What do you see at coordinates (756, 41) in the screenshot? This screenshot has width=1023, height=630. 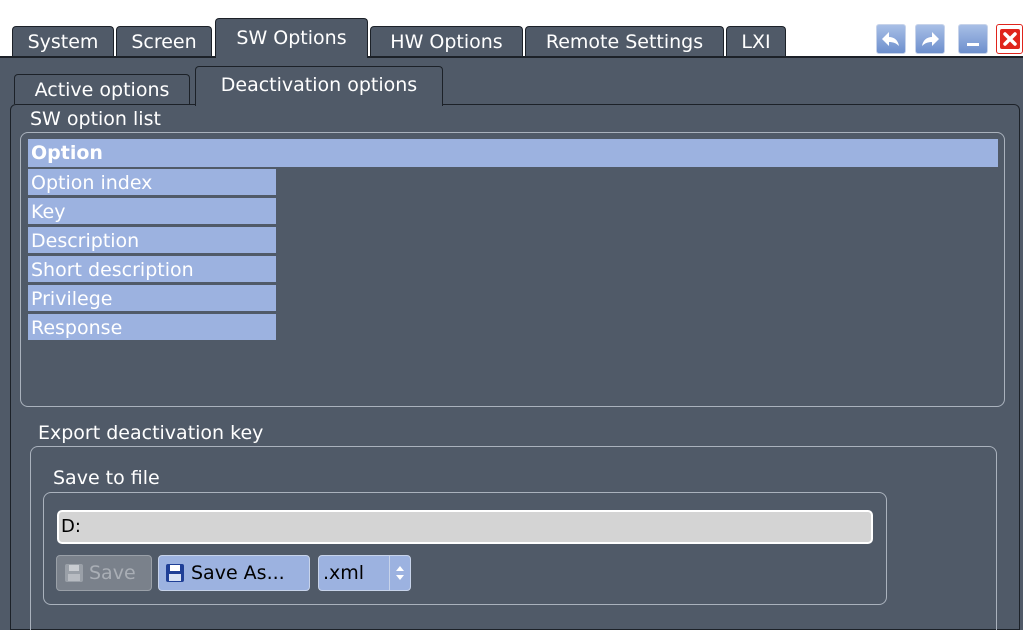 I see `tab-lxi: LXI` at bounding box center [756, 41].